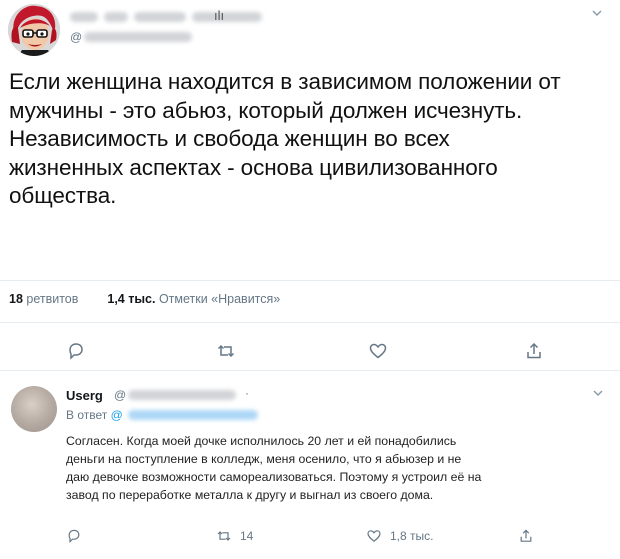  I want to click on tweet-text-line: Независимость и свобода женщин во всех, so click(229, 138).